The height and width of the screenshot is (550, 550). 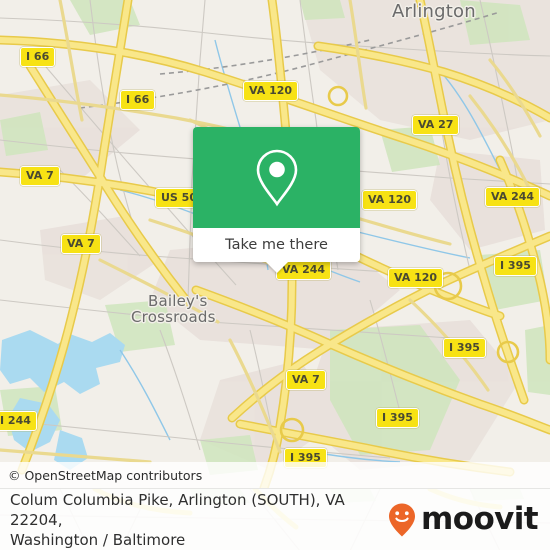 What do you see at coordinates (173, 317) in the screenshot?
I see `place-label-baileys-crossroads-line2: Crossroads` at bounding box center [173, 317].